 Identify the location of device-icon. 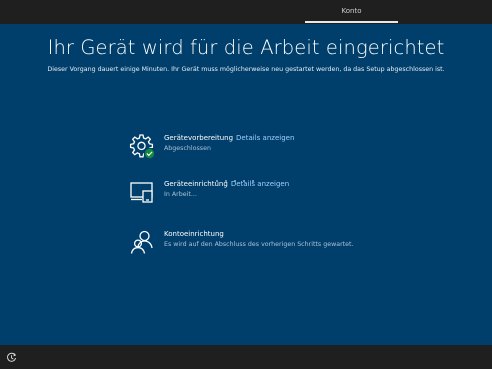
(141, 192).